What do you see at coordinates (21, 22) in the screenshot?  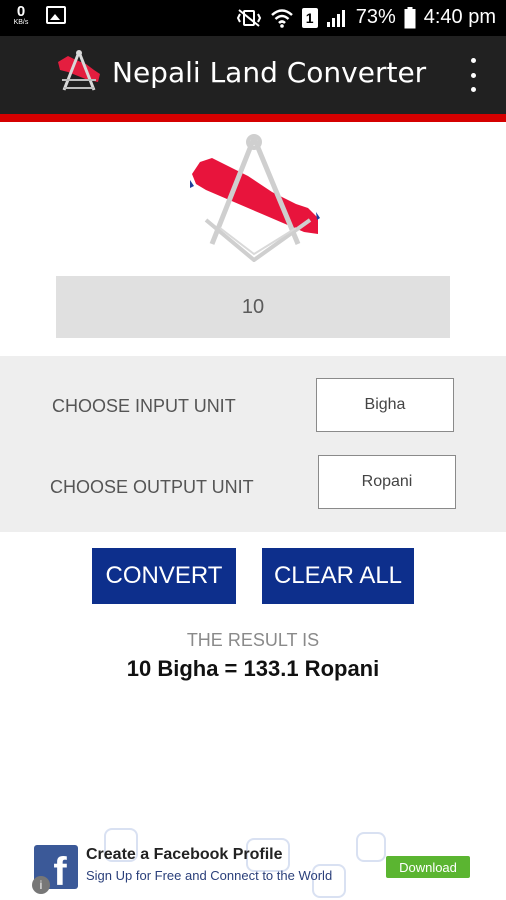 I see `network-speed-unit: KB/s` at bounding box center [21, 22].